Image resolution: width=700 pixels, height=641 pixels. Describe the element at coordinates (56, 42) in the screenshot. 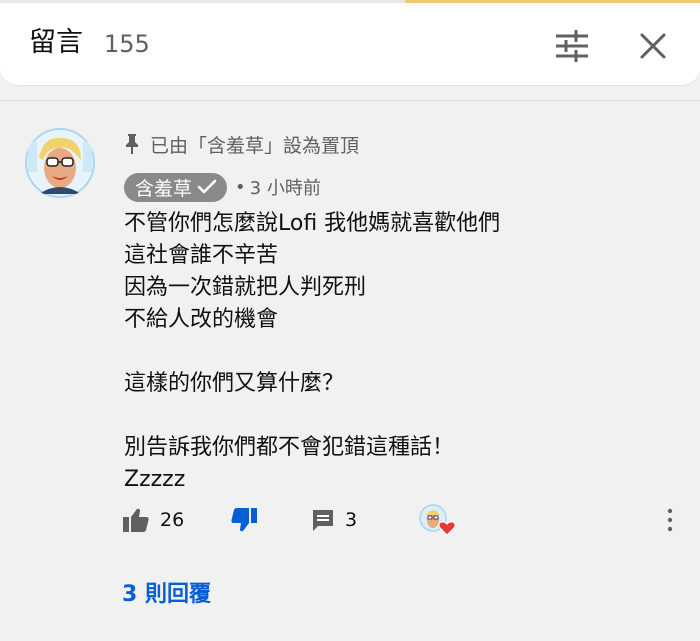

I see `header-title: 留言` at that location.